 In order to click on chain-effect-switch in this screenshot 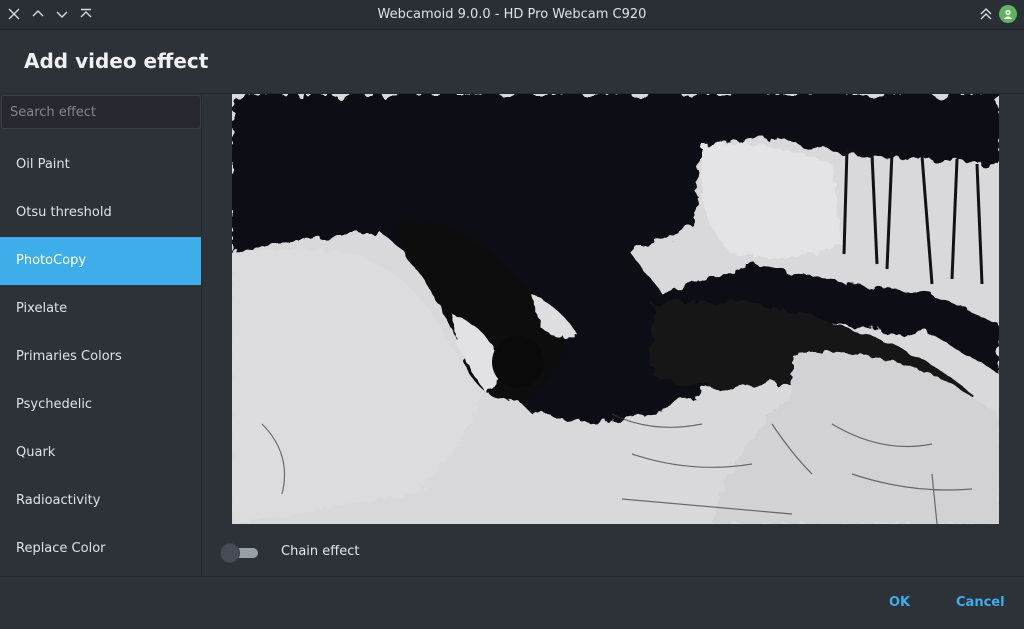, I will do `click(240, 553)`.